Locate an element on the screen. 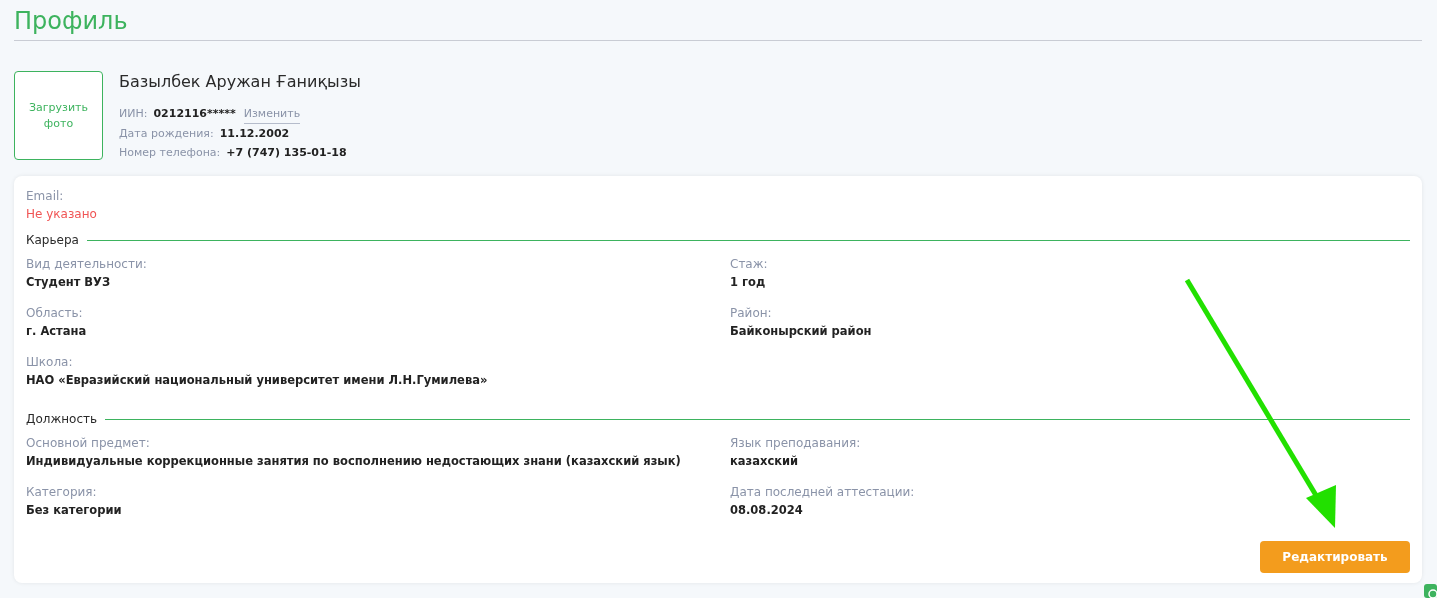  edit-button: Редактировать is located at coordinates (1335, 557).